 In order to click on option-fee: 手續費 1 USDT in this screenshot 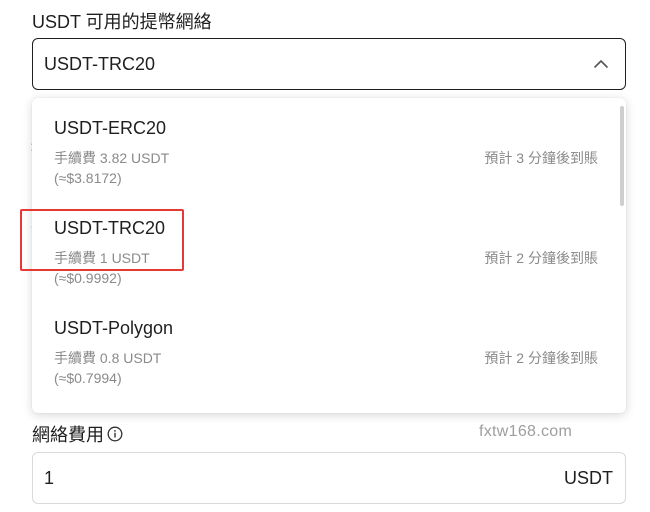, I will do `click(102, 258)`.